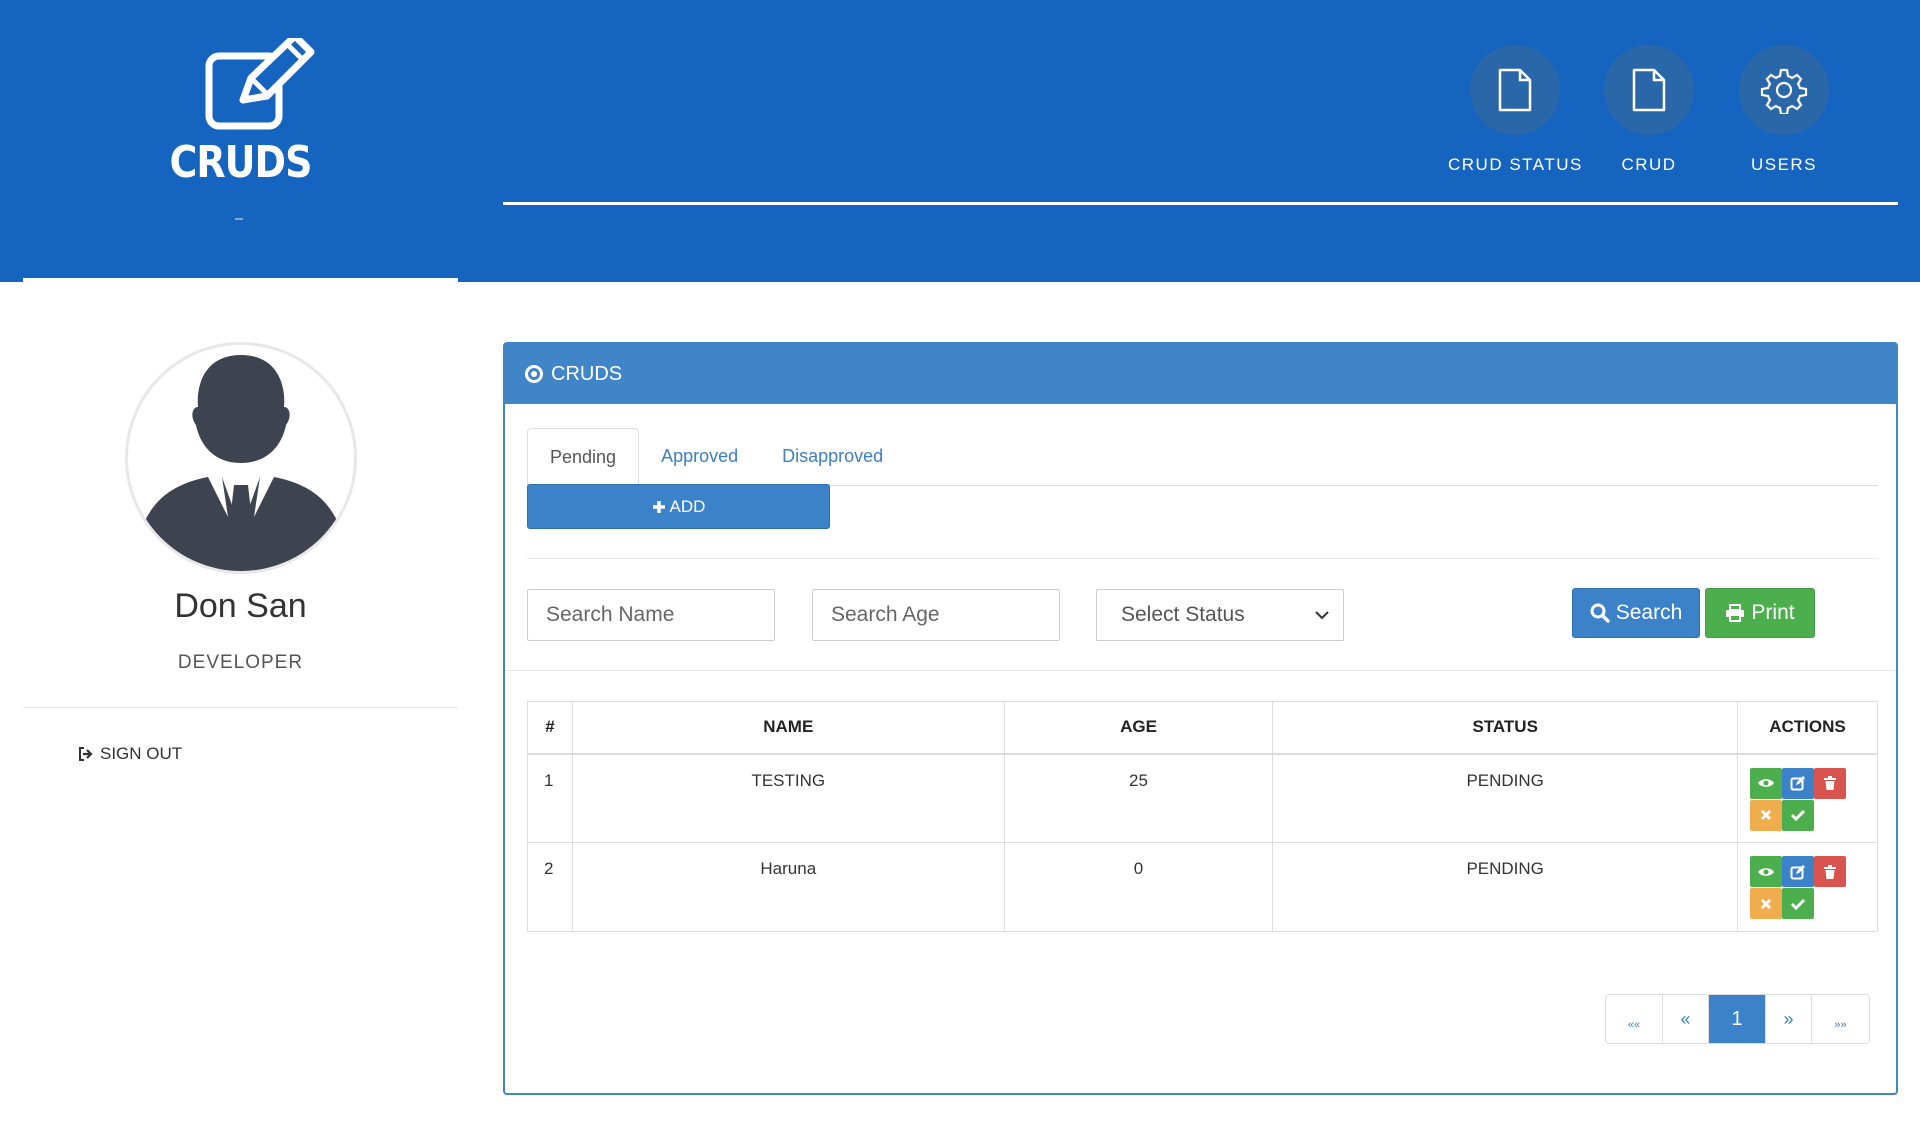 The height and width of the screenshot is (1125, 1920). I want to click on nav-users: USERS, so click(1784, 110).